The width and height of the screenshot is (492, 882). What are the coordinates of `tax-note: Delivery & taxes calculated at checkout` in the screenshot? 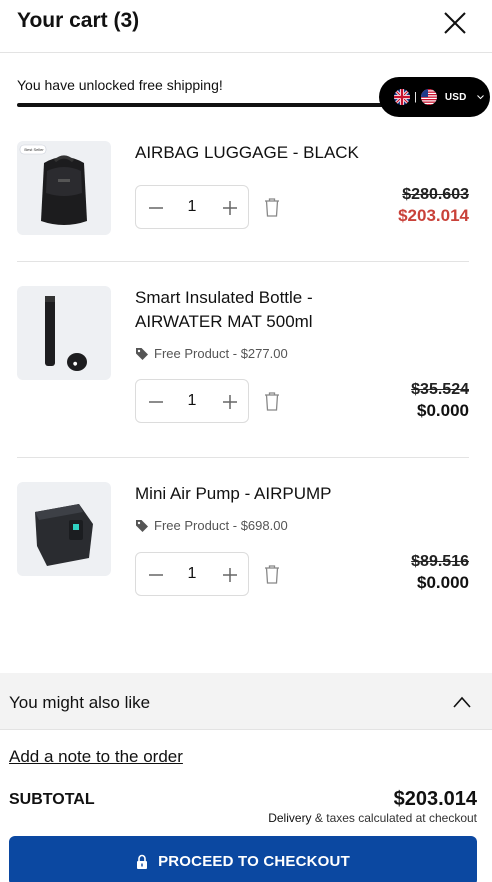 It's located at (372, 818).